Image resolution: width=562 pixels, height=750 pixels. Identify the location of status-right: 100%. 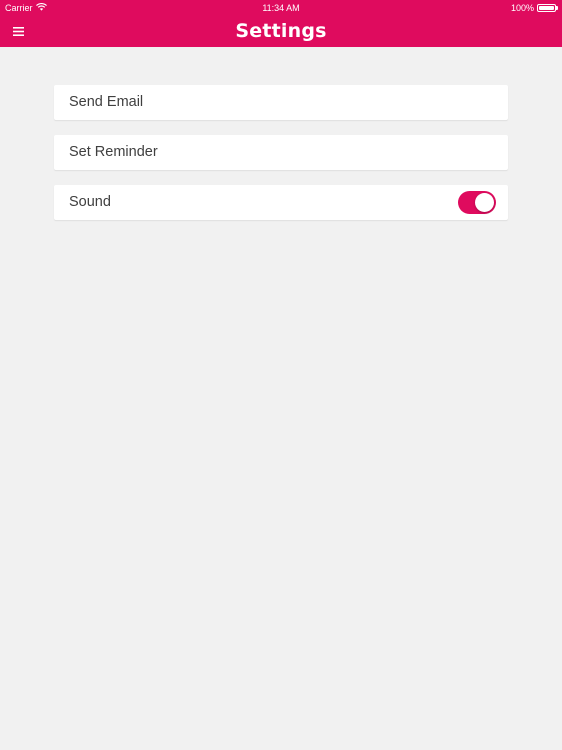
(534, 8).